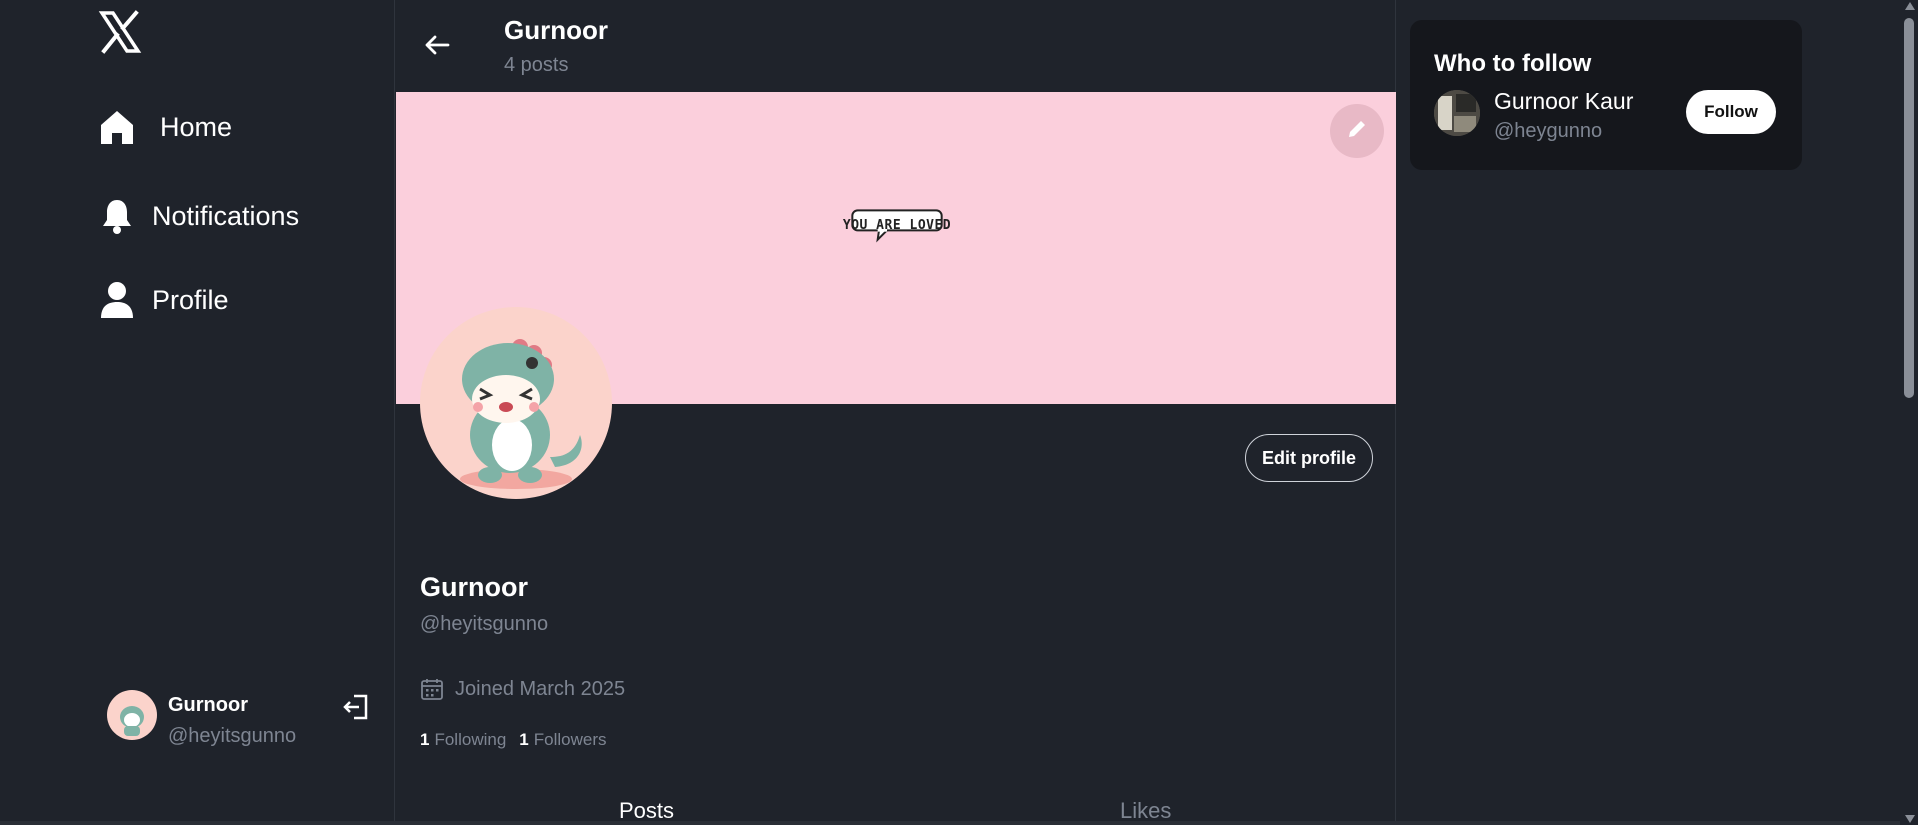 The width and height of the screenshot is (1918, 825). Describe the element at coordinates (1909, 412) in the screenshot. I see `page-scrollbar` at that location.